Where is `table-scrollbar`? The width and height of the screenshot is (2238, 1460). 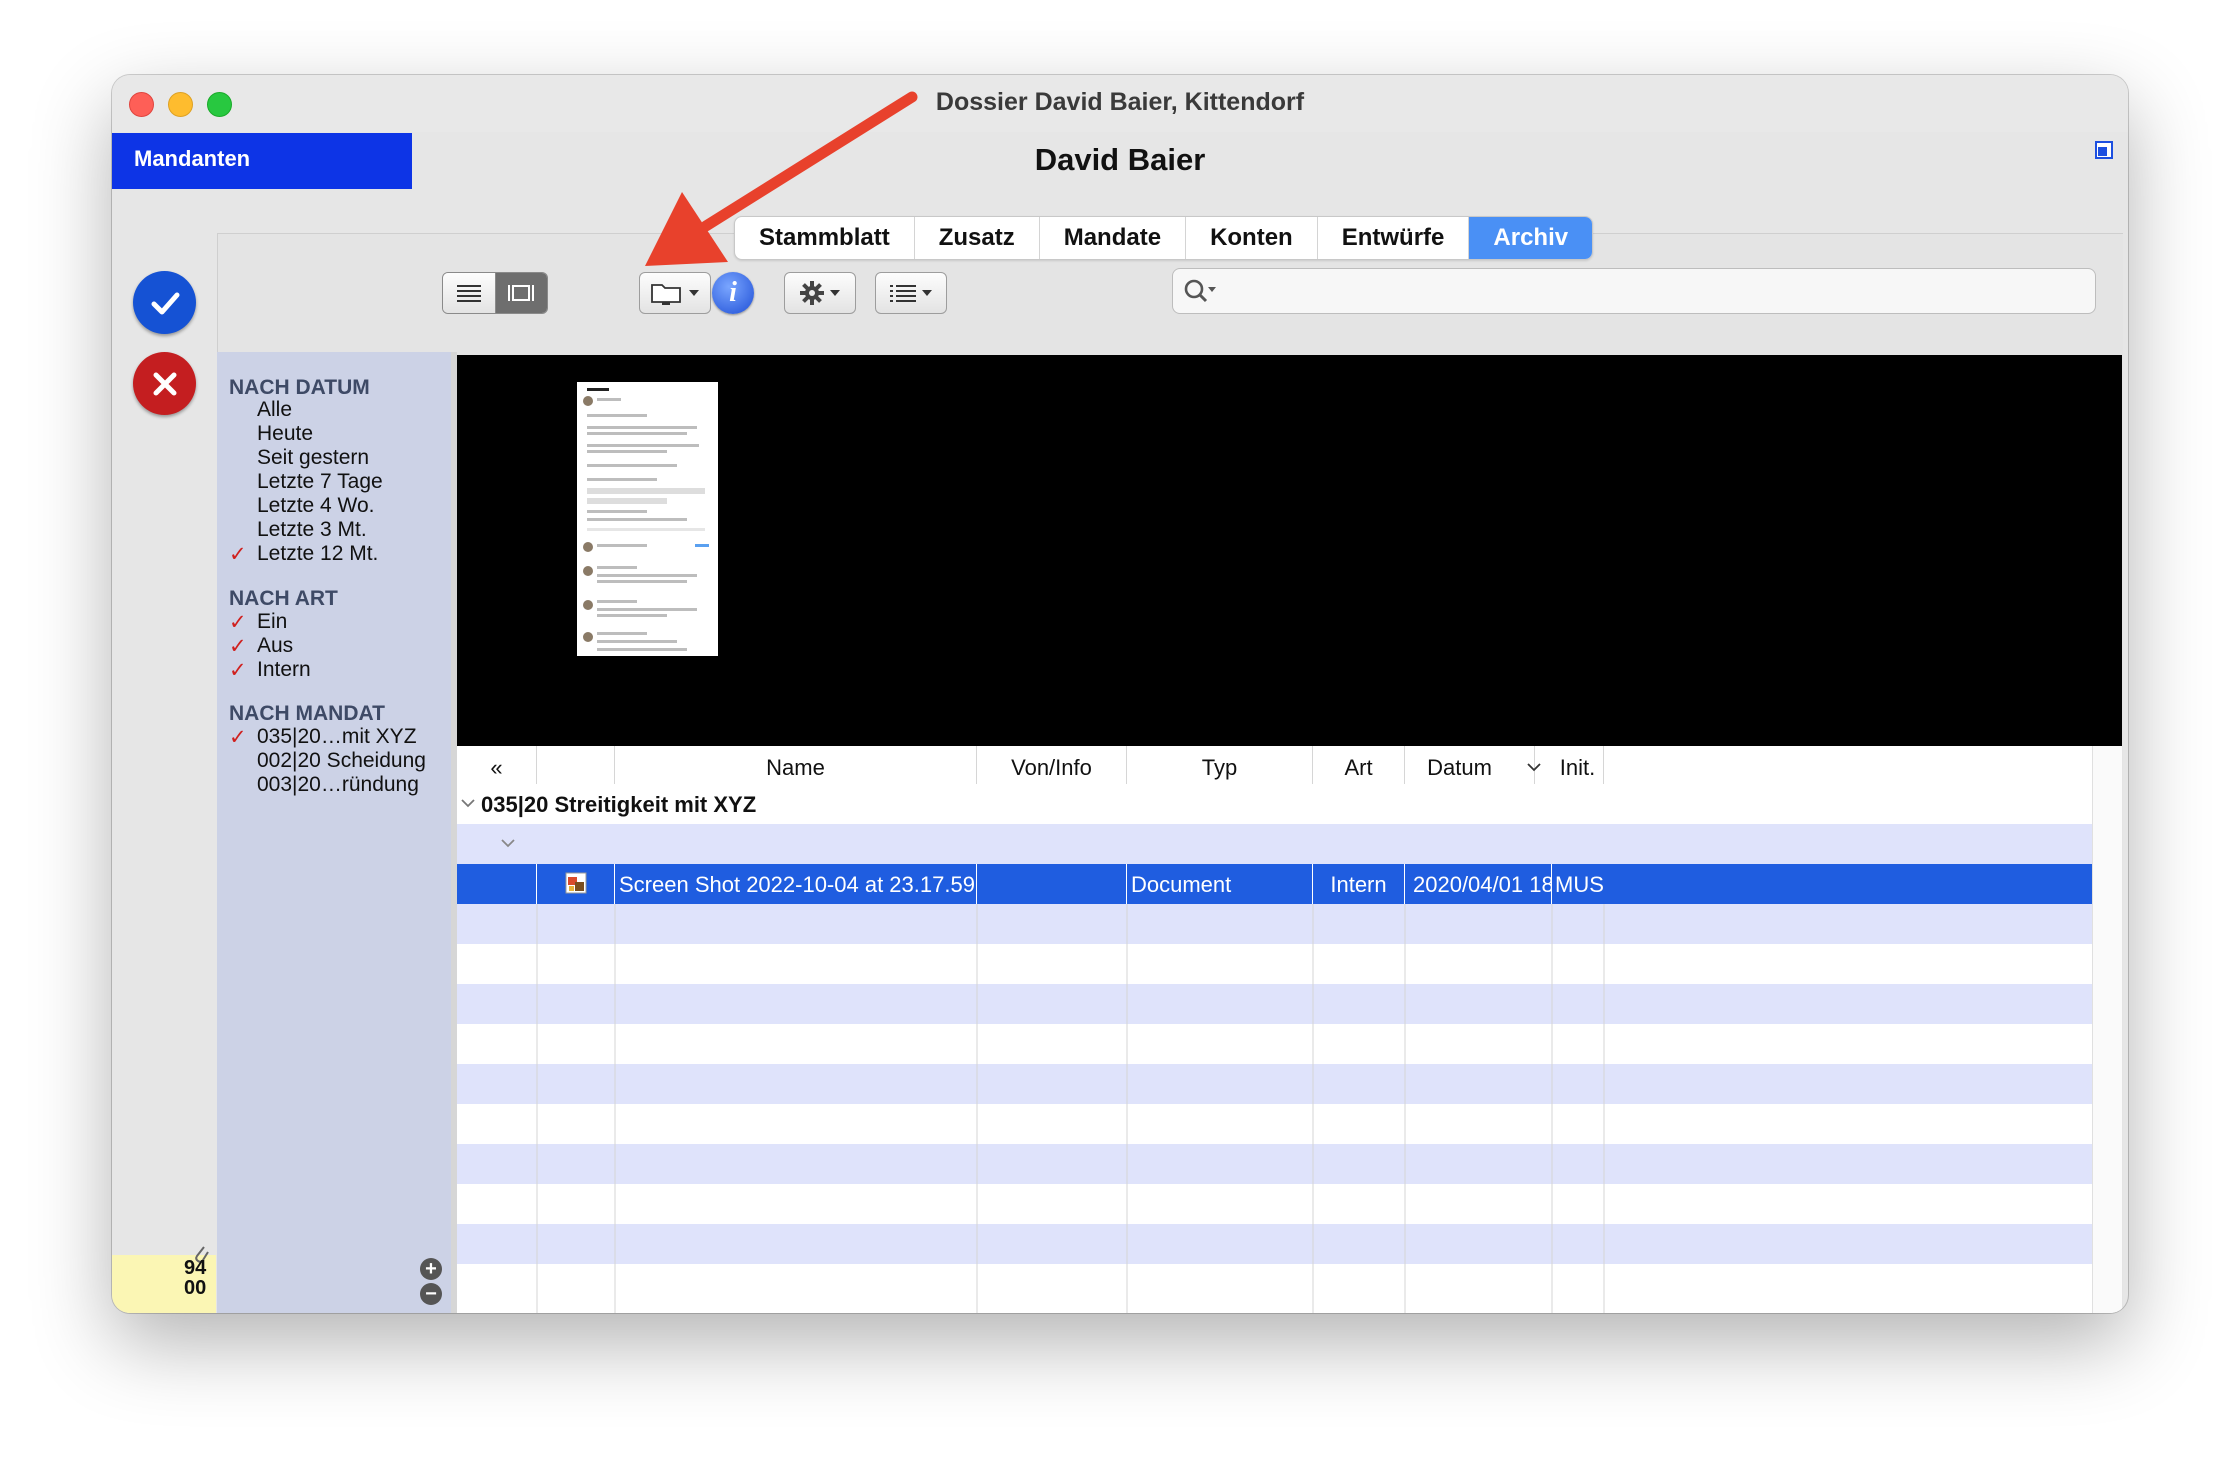 table-scrollbar is located at coordinates (2107, 1029).